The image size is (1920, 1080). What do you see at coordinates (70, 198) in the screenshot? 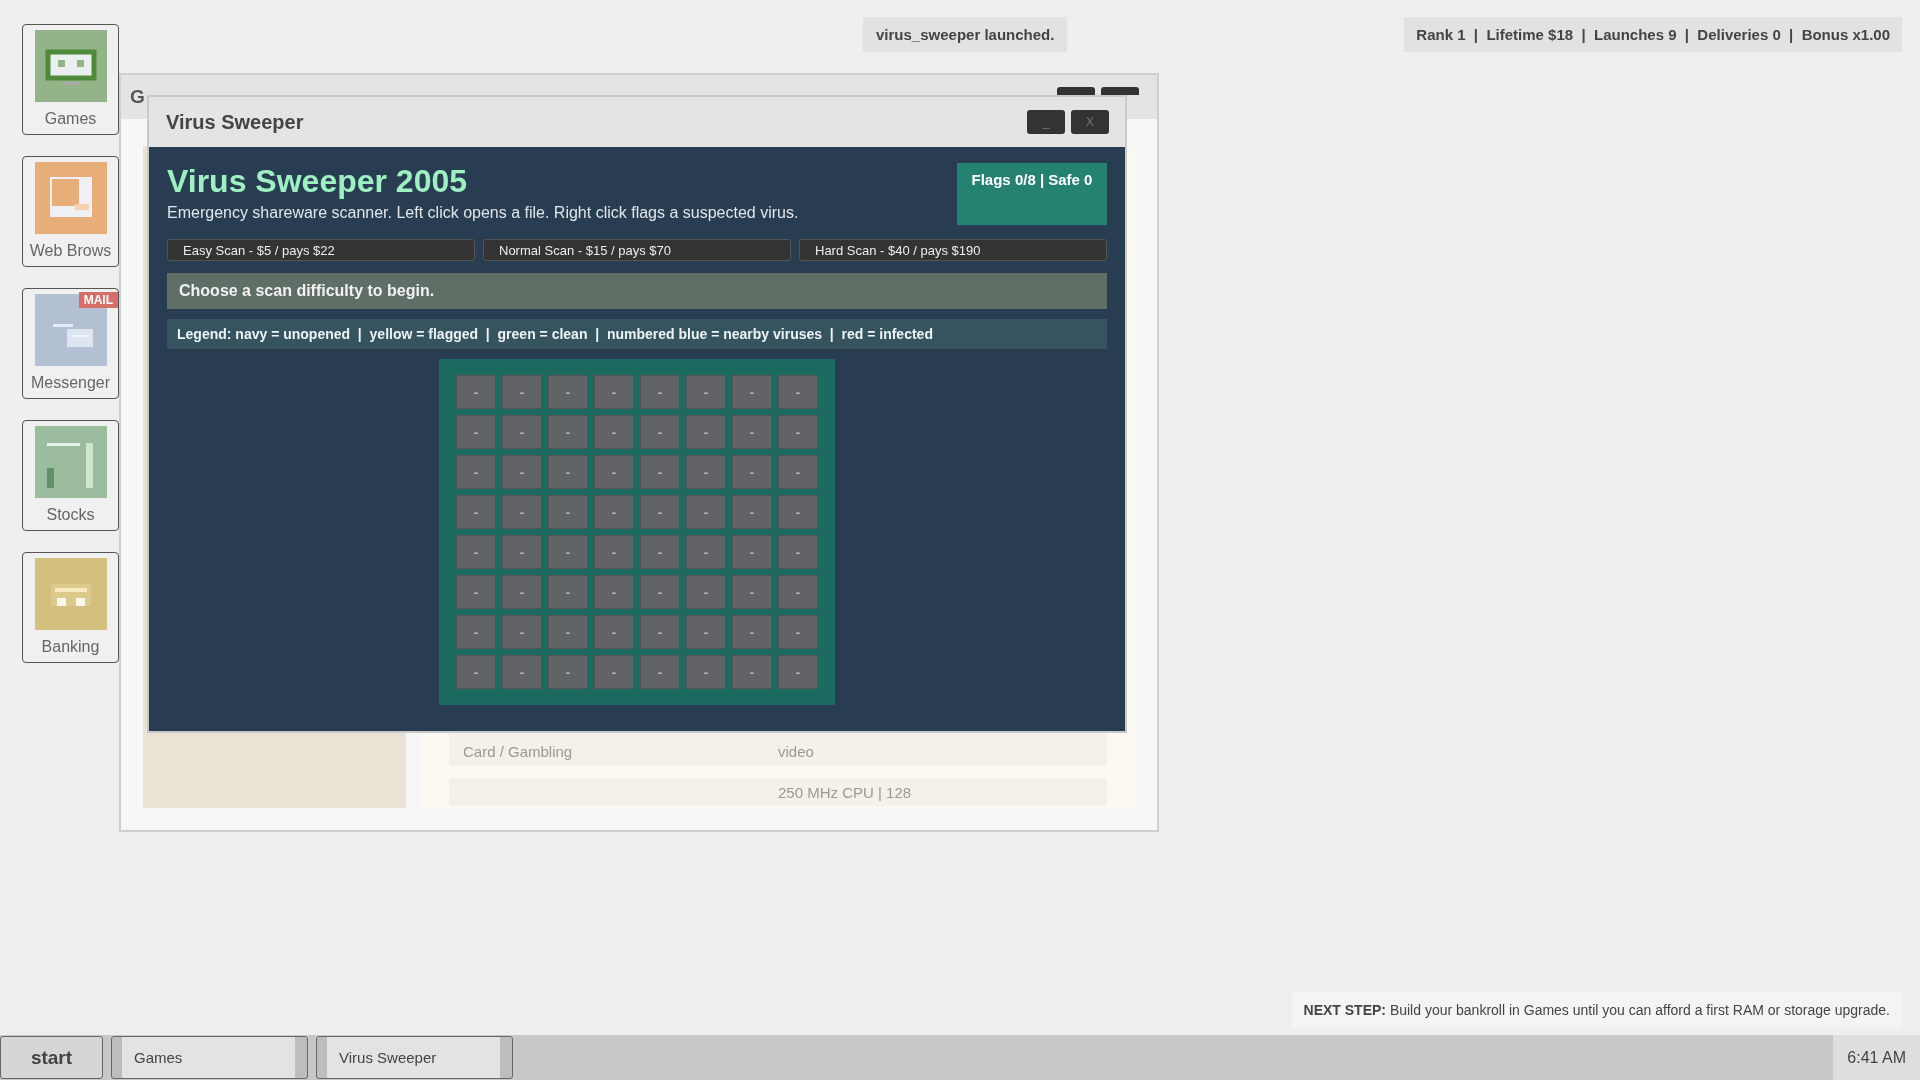
I see `browser-window-icon` at bounding box center [70, 198].